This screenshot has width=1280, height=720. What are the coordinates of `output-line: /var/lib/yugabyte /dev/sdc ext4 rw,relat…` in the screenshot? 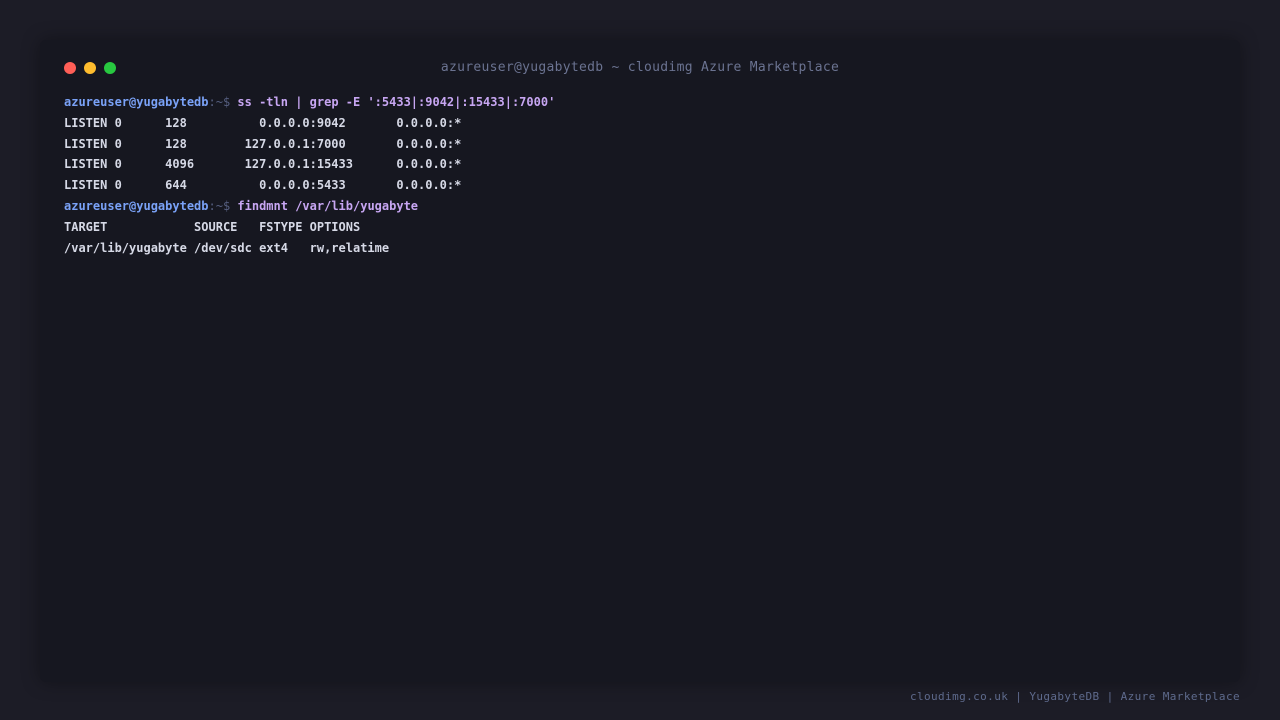 It's located at (227, 247).